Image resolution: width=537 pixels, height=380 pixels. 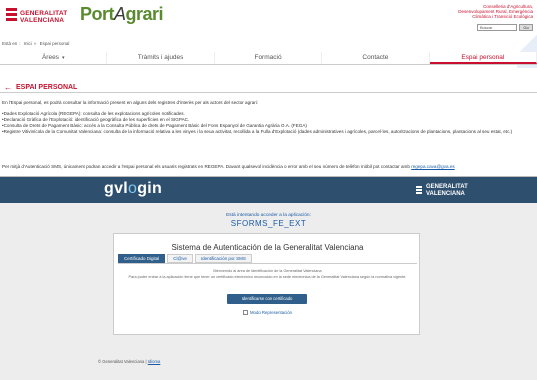 I want to click on gvlogin-header: gvlogin GENERALITAT VALENCIANA, so click(x=268, y=190).